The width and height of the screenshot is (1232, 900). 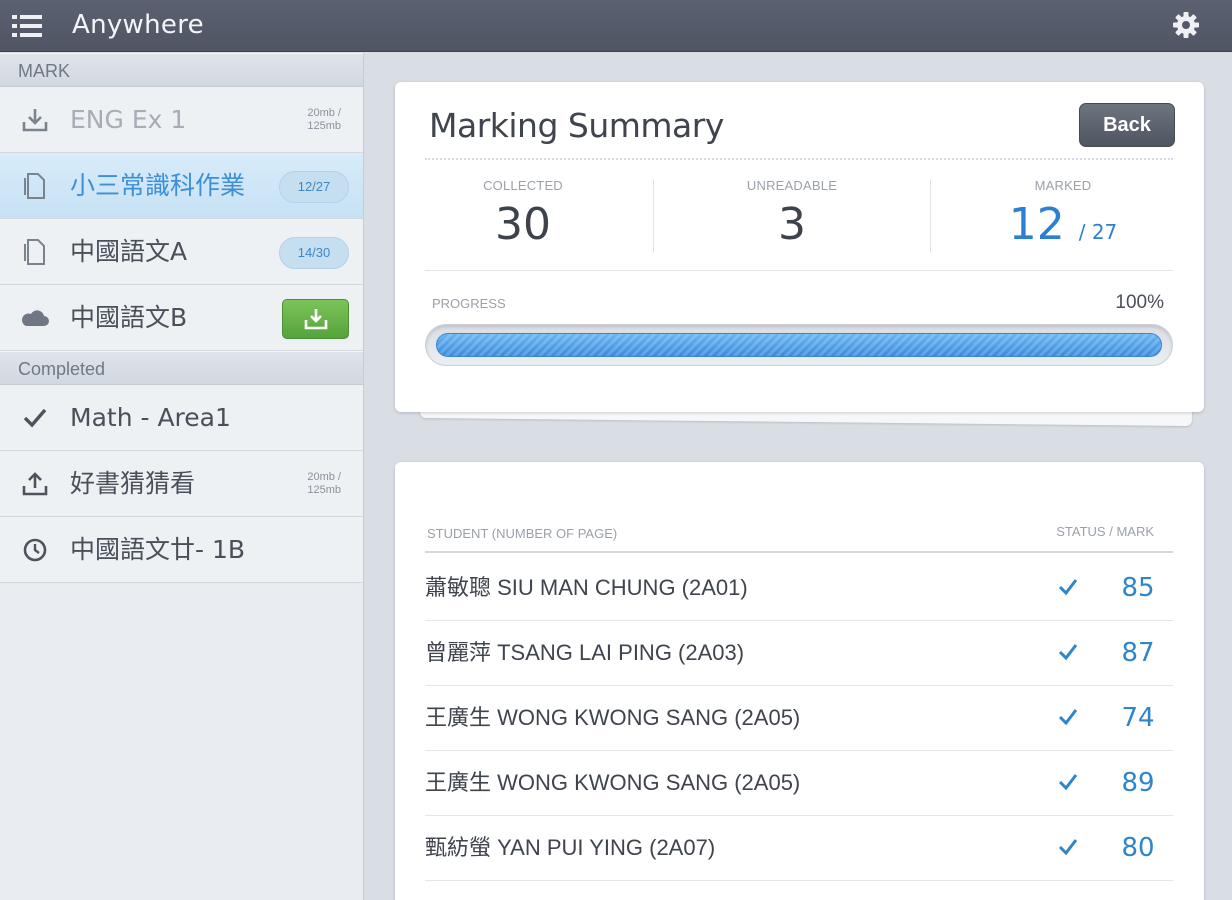 I want to click on sidebar-item-chinese-b: 中國語文B, so click(x=181, y=318).